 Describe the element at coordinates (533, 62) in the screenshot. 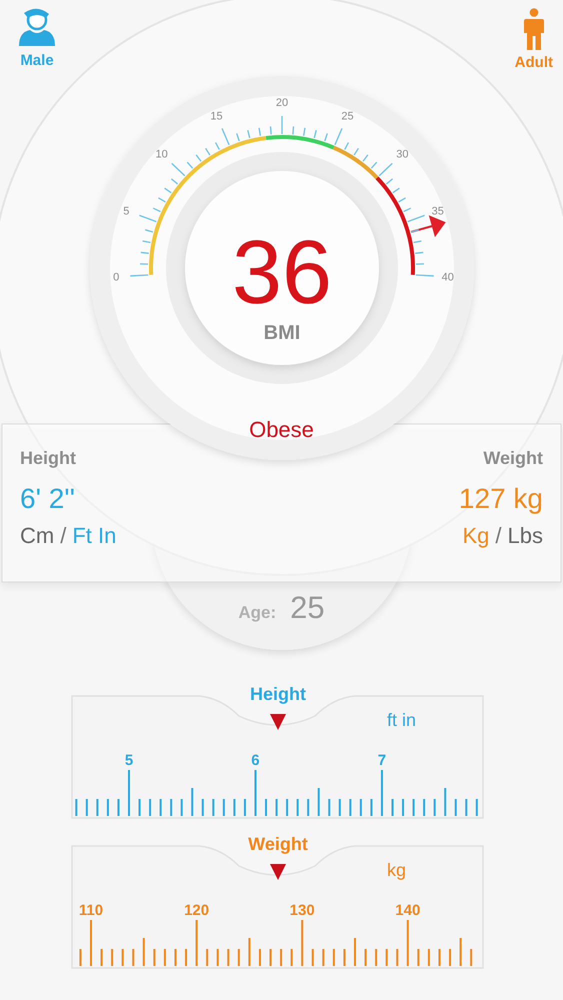

I see `age-group-label: Adult` at that location.